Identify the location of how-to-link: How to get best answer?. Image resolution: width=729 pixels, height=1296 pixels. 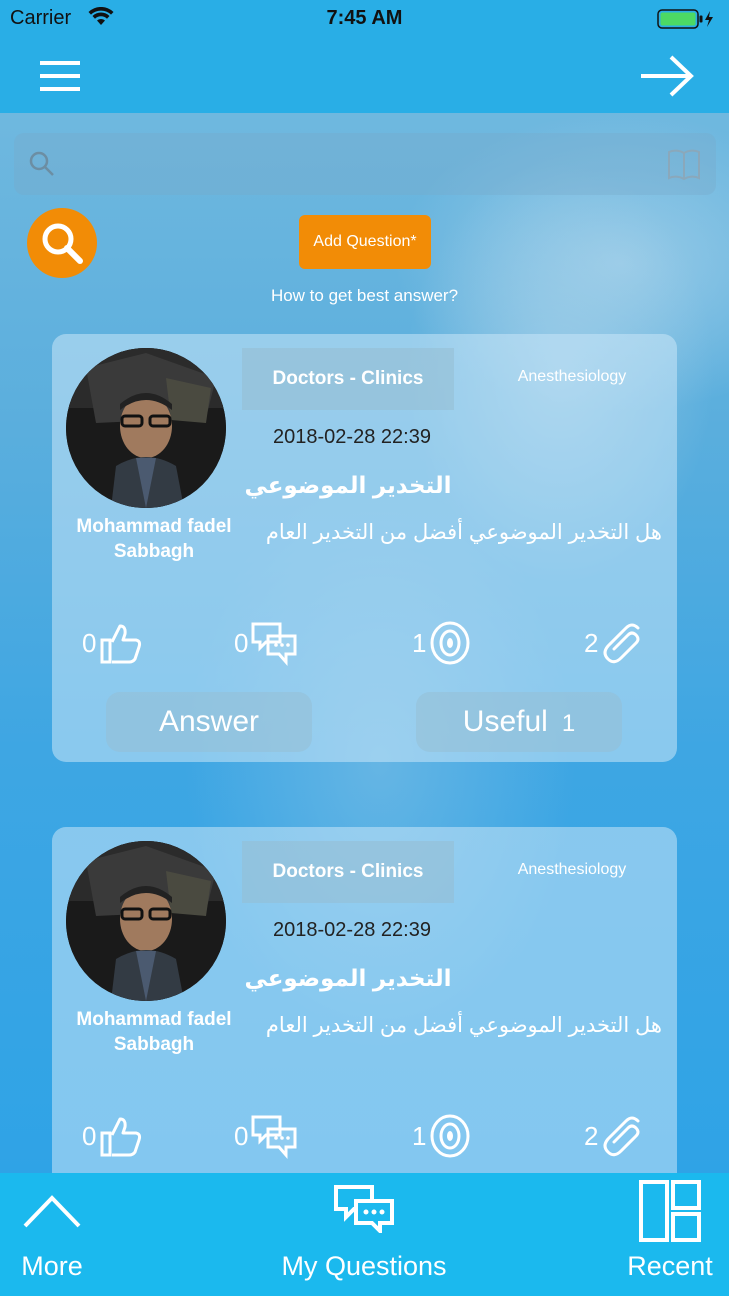
(364, 296).